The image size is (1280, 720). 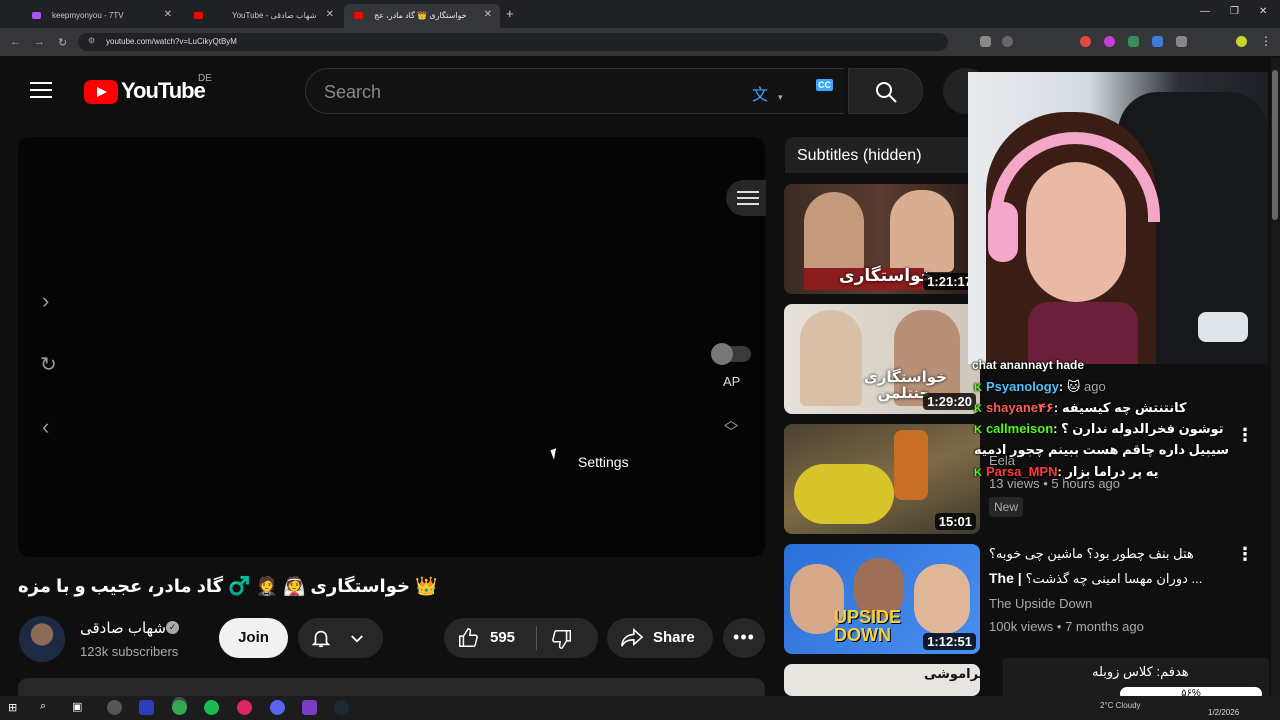 What do you see at coordinates (513, 42) in the screenshot?
I see `url-field: ⚙ youtube.com/watch?v=LuCikyQtByM` at bounding box center [513, 42].